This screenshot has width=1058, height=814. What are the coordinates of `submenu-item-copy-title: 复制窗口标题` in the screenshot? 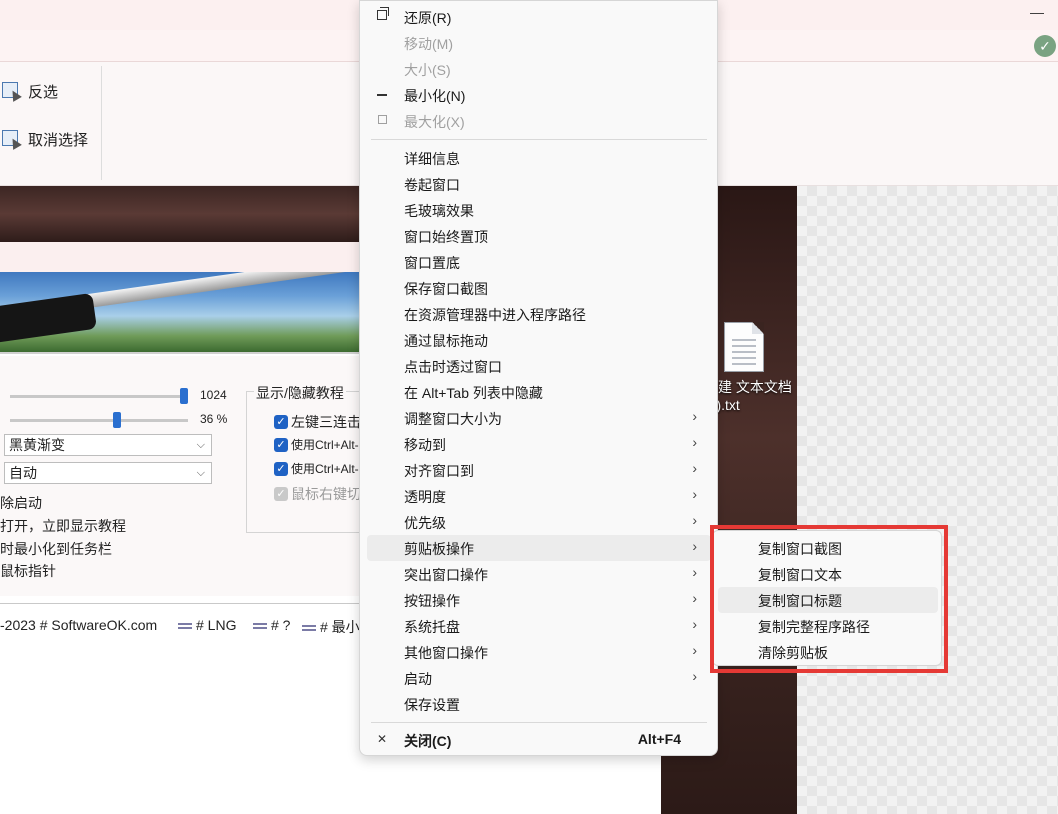 It's located at (828, 600).